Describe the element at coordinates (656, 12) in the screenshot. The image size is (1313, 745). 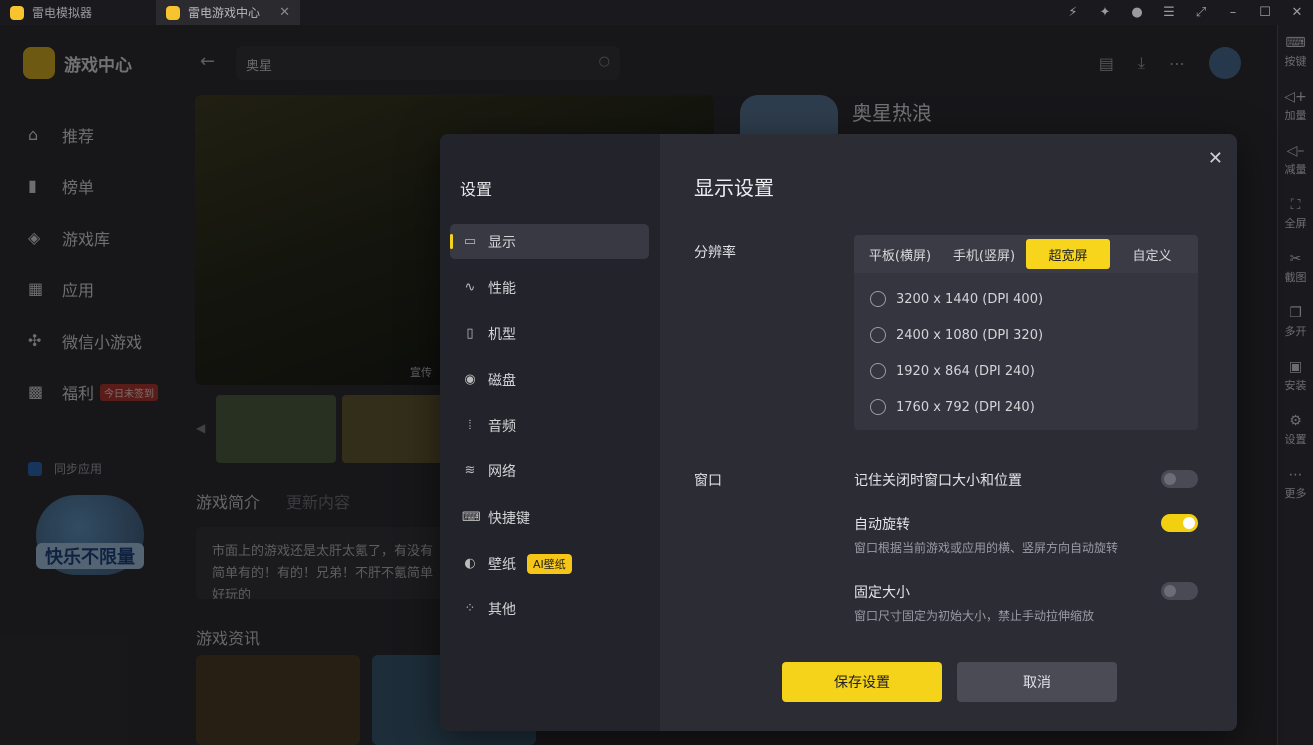
I see `title-bar: 雷电模拟器 雷电游戏中心 ✕ ⚡ ✦ ● ☰ ⤢ – ☐ ✕` at that location.